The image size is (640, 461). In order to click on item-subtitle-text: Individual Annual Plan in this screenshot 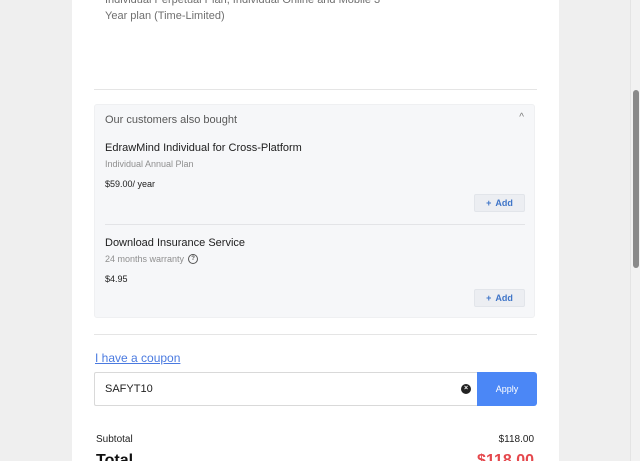, I will do `click(149, 164)`.